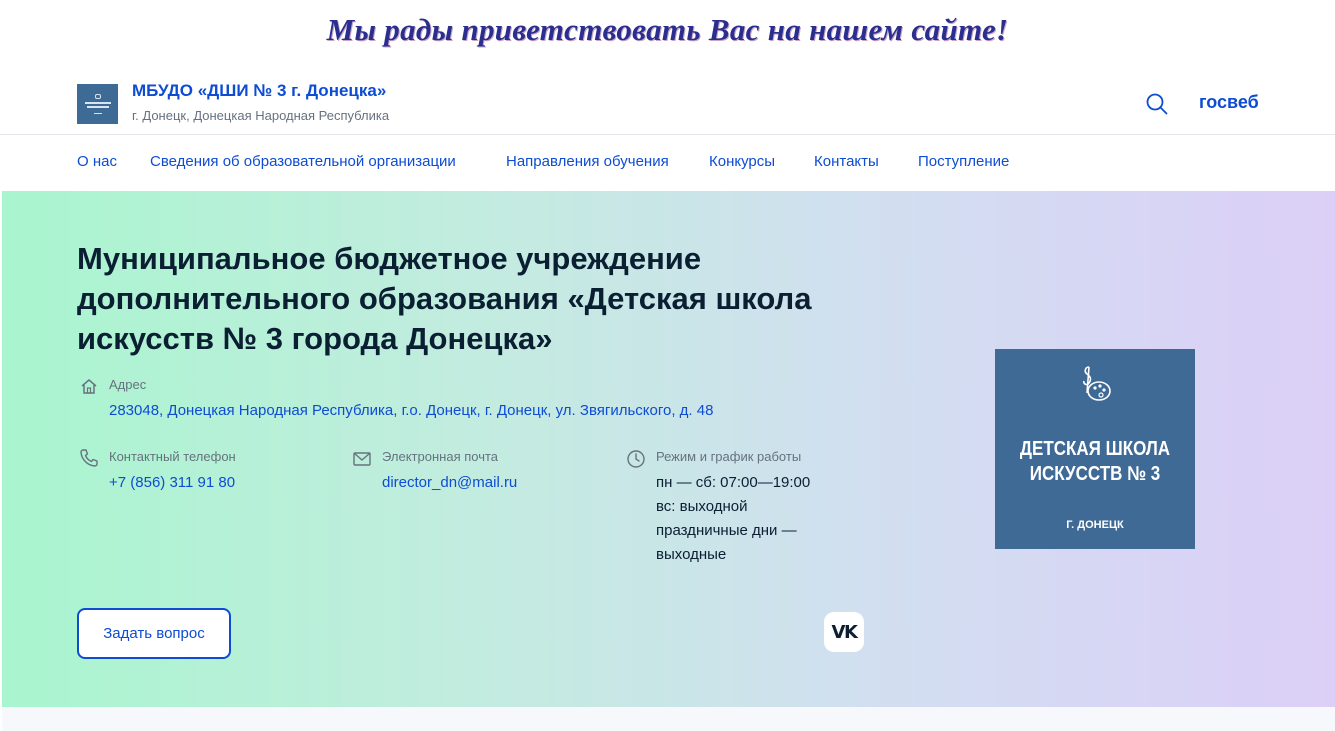 This screenshot has width=1335, height=731. I want to click on schedule-line: пн — сб: 07:00—19:00, so click(733, 482).